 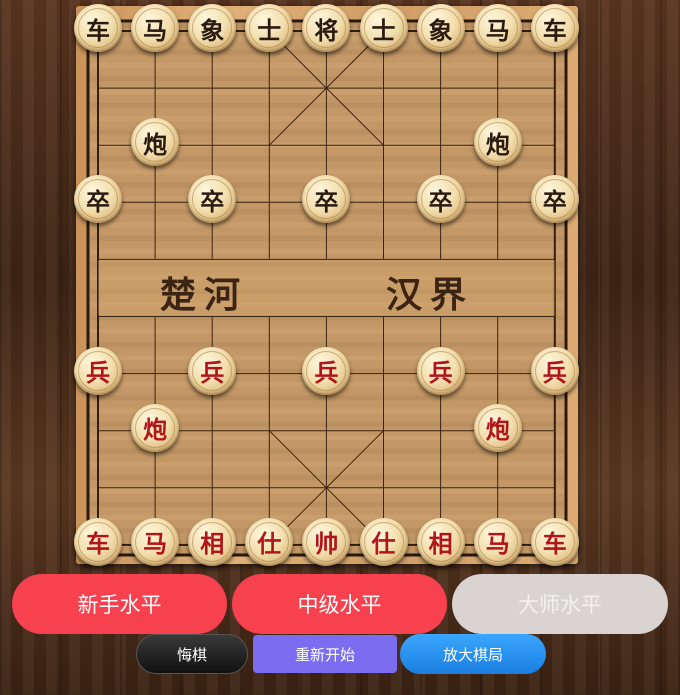 I want to click on black-piece-15: 卒, so click(x=554, y=199).